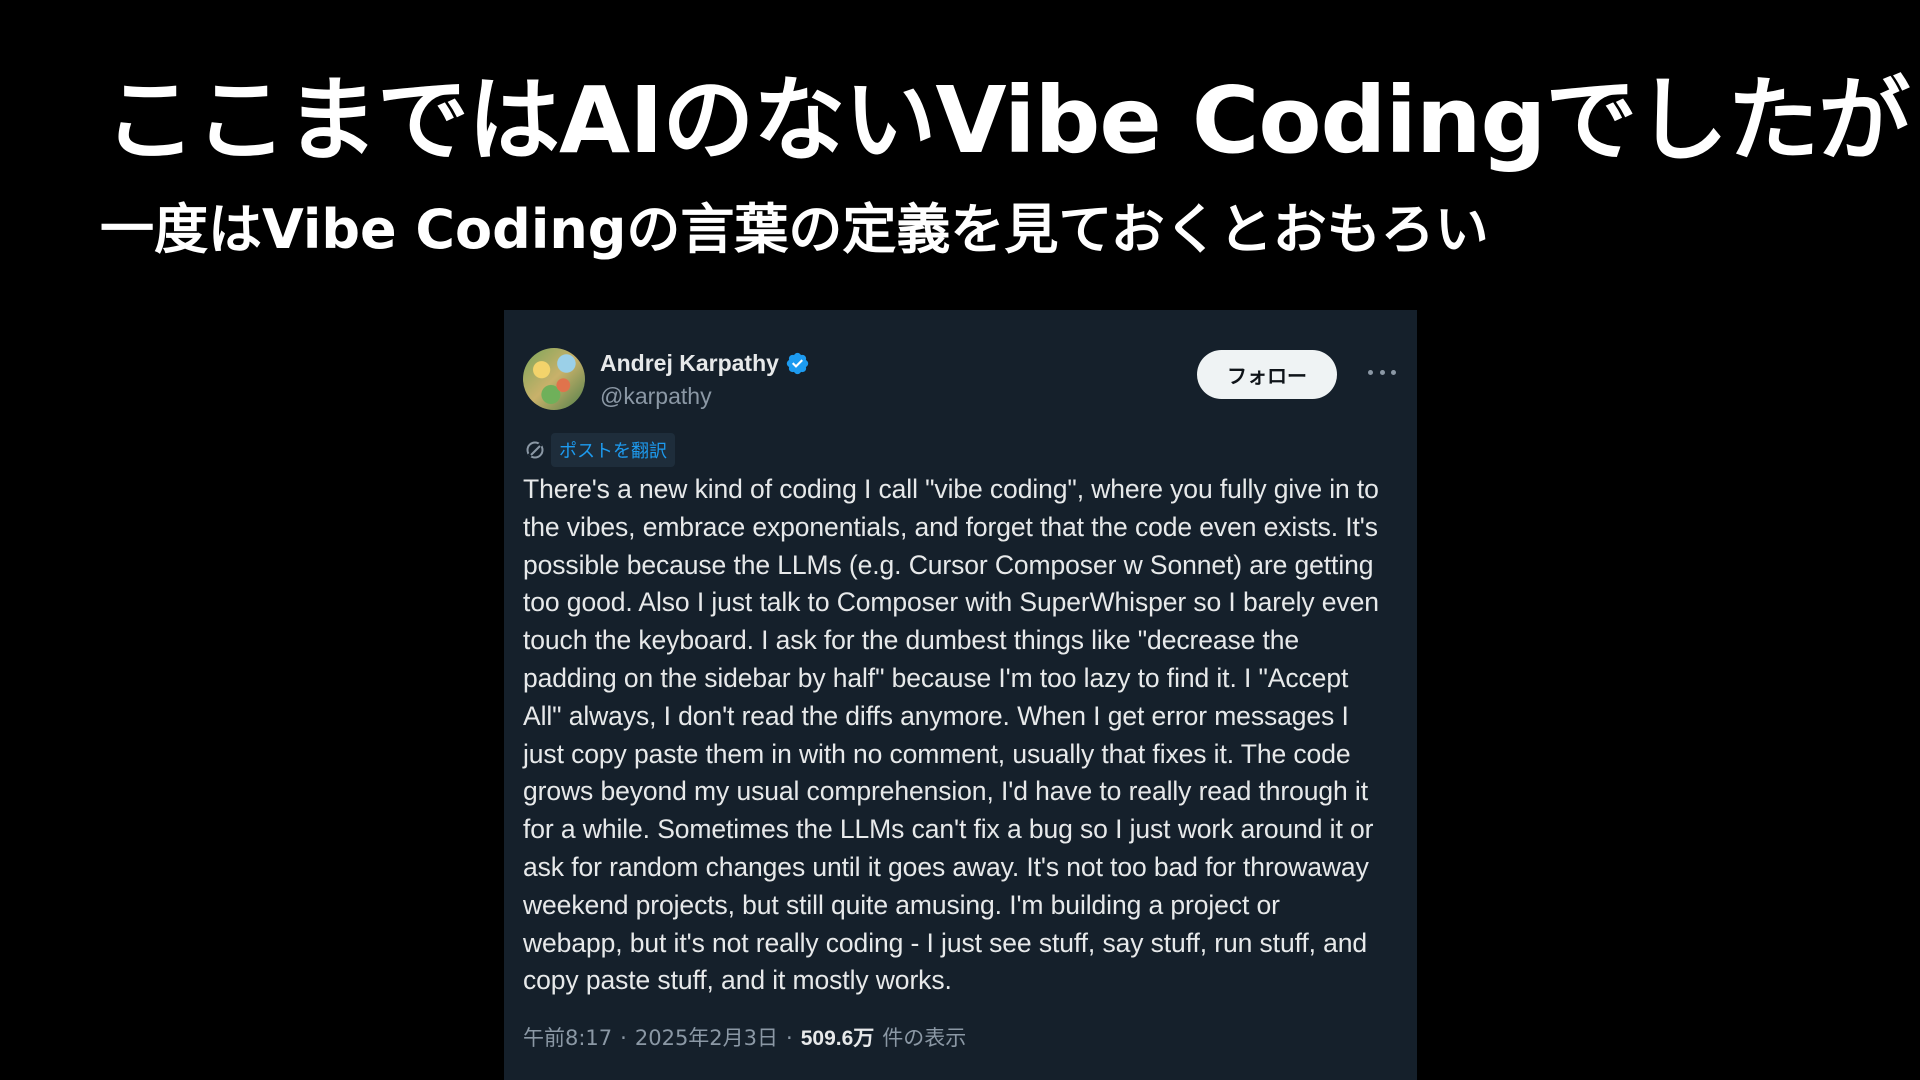 The width and height of the screenshot is (1920, 1080). Describe the element at coordinates (960, 380) in the screenshot. I see `tweet-header: Andrej Karpathy @karpathy フォロー` at that location.